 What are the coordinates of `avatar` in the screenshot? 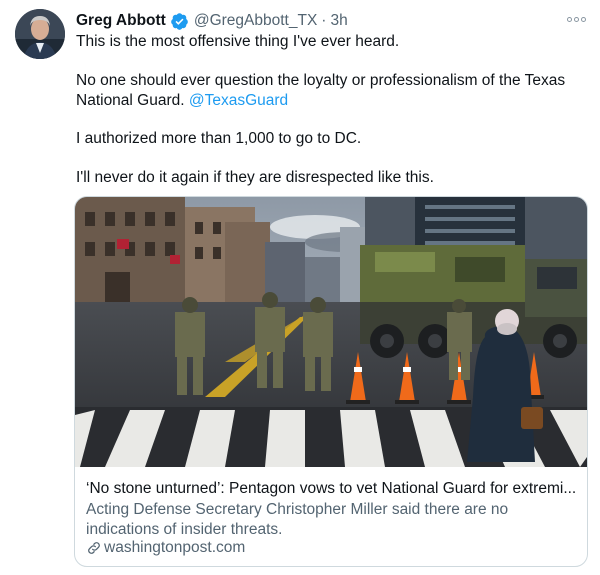 It's located at (40, 34).